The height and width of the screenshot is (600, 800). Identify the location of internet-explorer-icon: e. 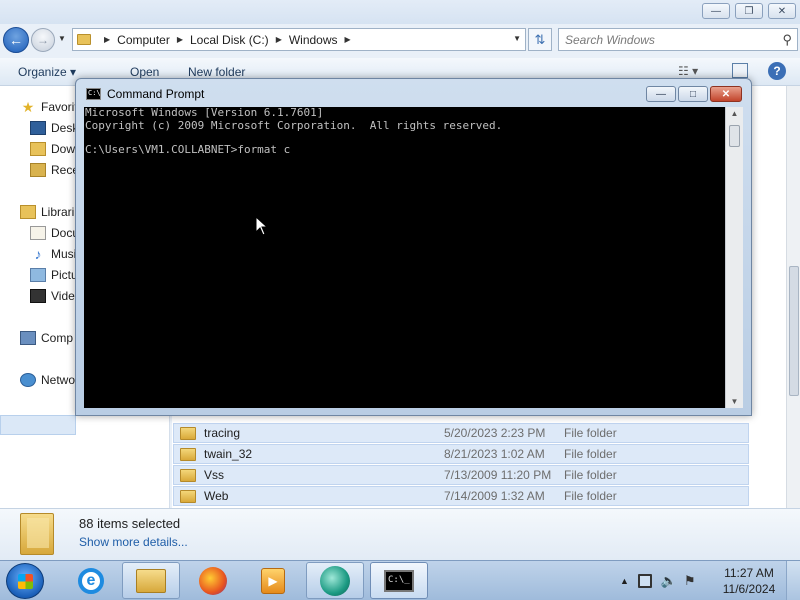
(91, 580).